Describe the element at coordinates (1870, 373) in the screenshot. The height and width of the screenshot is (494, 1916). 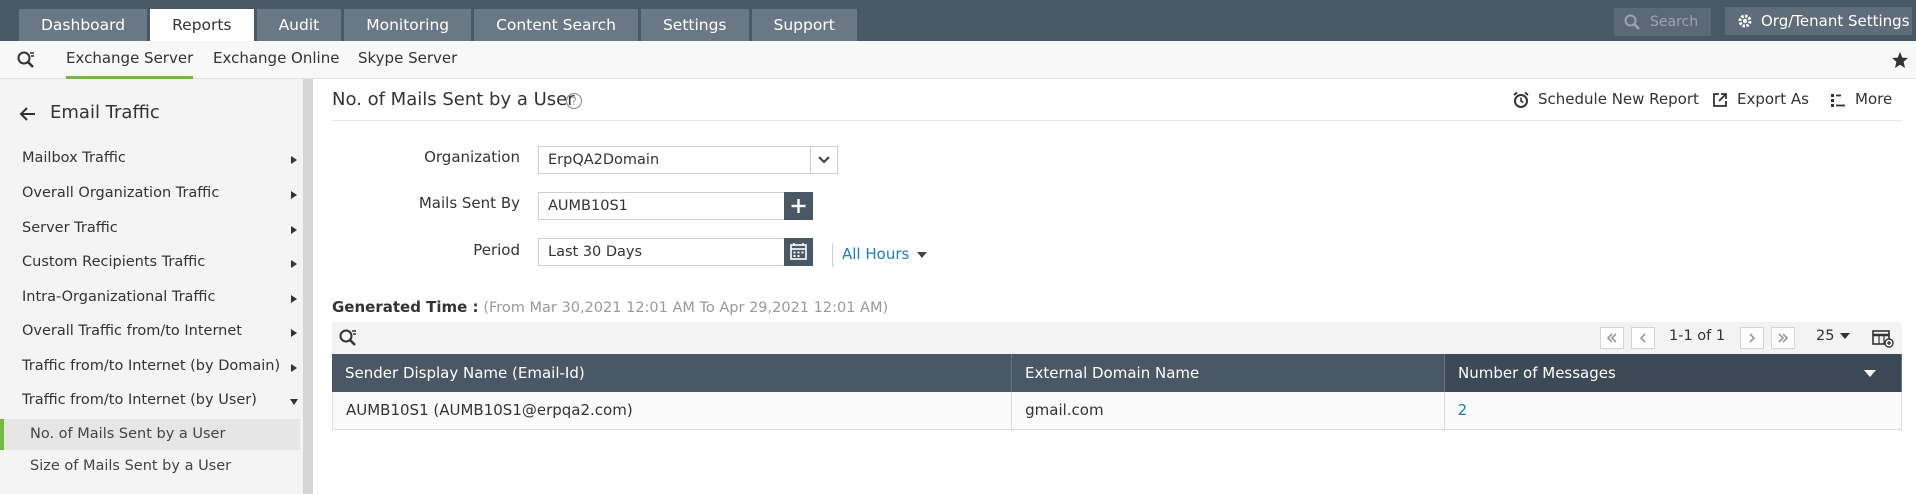
I see `sort-desc-icon` at that location.